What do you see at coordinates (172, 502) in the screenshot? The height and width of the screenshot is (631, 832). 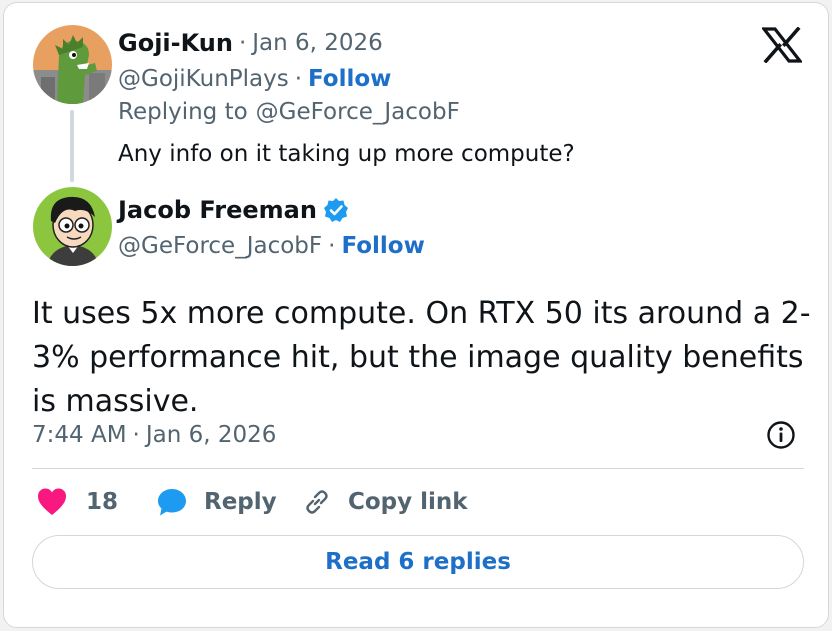 I see `reply-bubble-icon` at bounding box center [172, 502].